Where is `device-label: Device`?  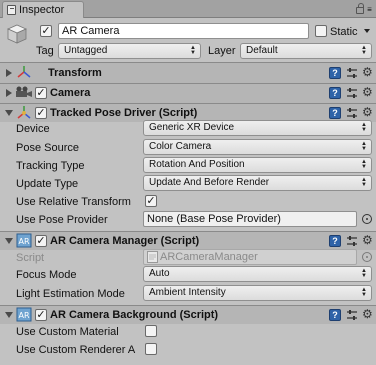
device-label: Device is located at coordinates (33, 129).